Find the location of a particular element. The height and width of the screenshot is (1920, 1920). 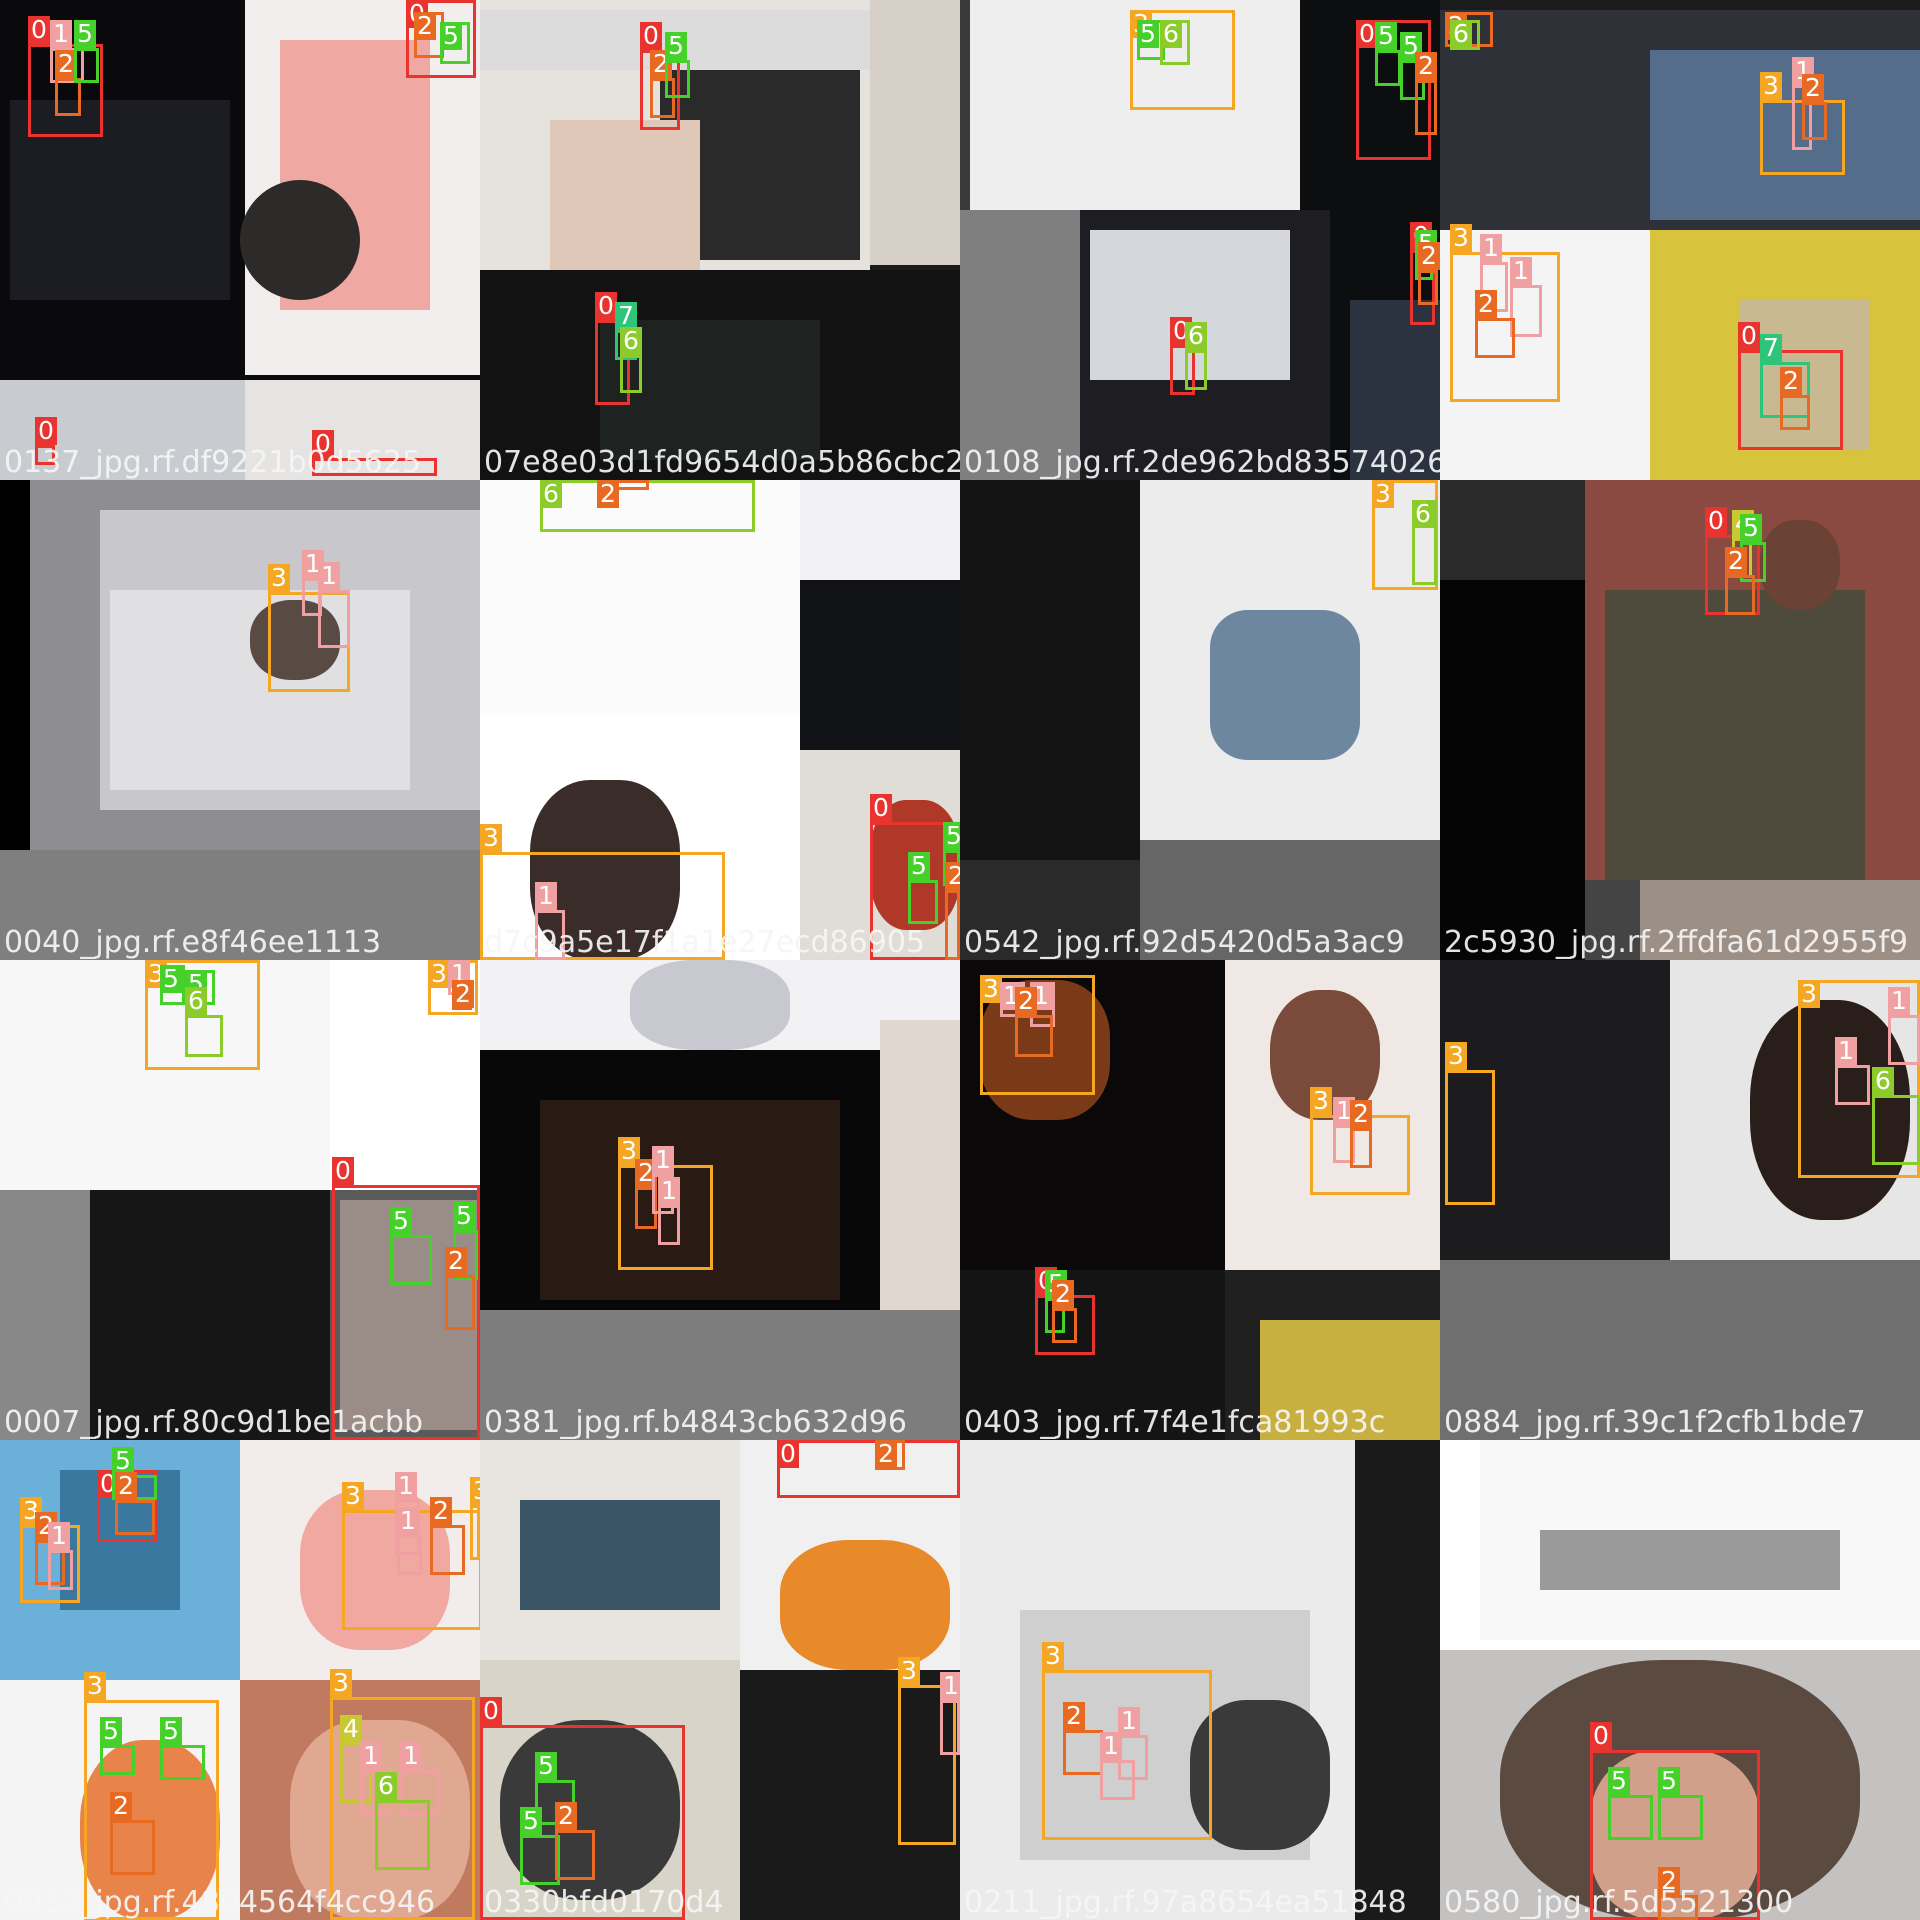

bounding-box-class-3: 3 is located at coordinates (1470, 1123).